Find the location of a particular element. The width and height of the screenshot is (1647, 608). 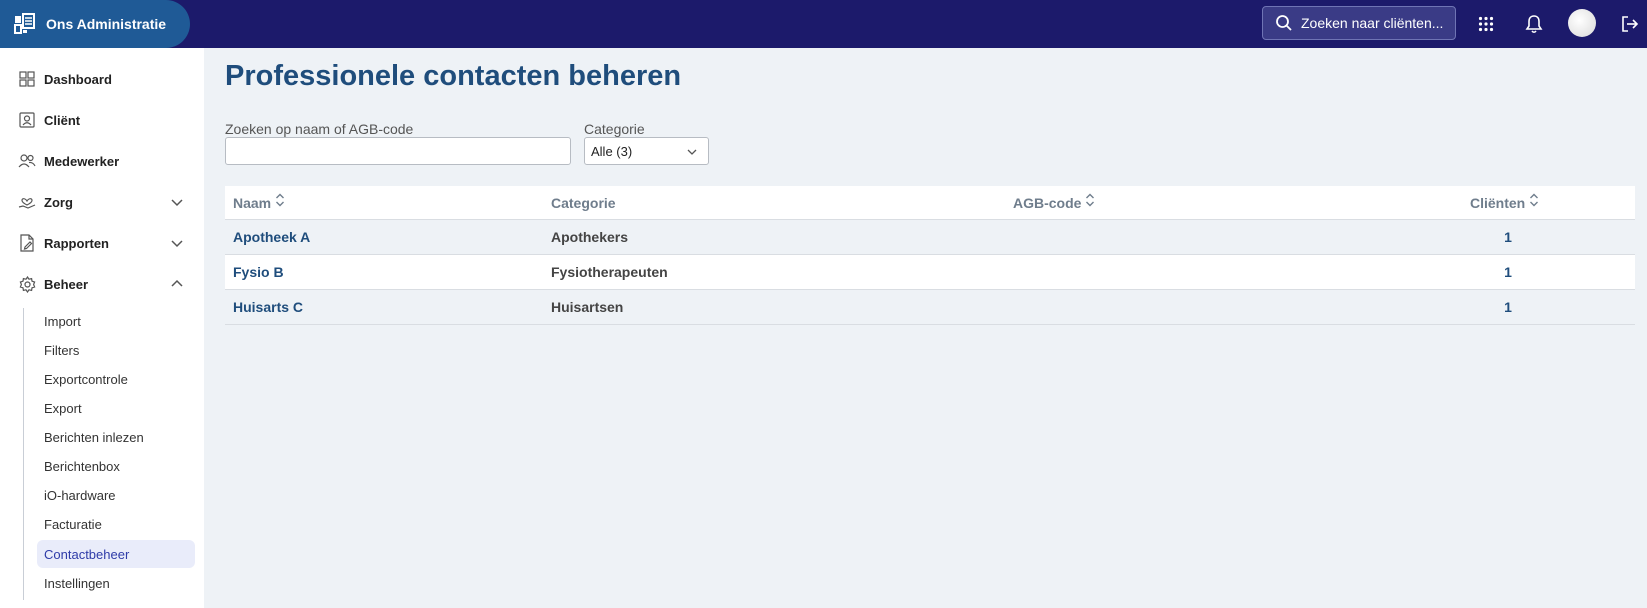

sidebar-subitem-instellingen: Instellingen is located at coordinates (116, 583).